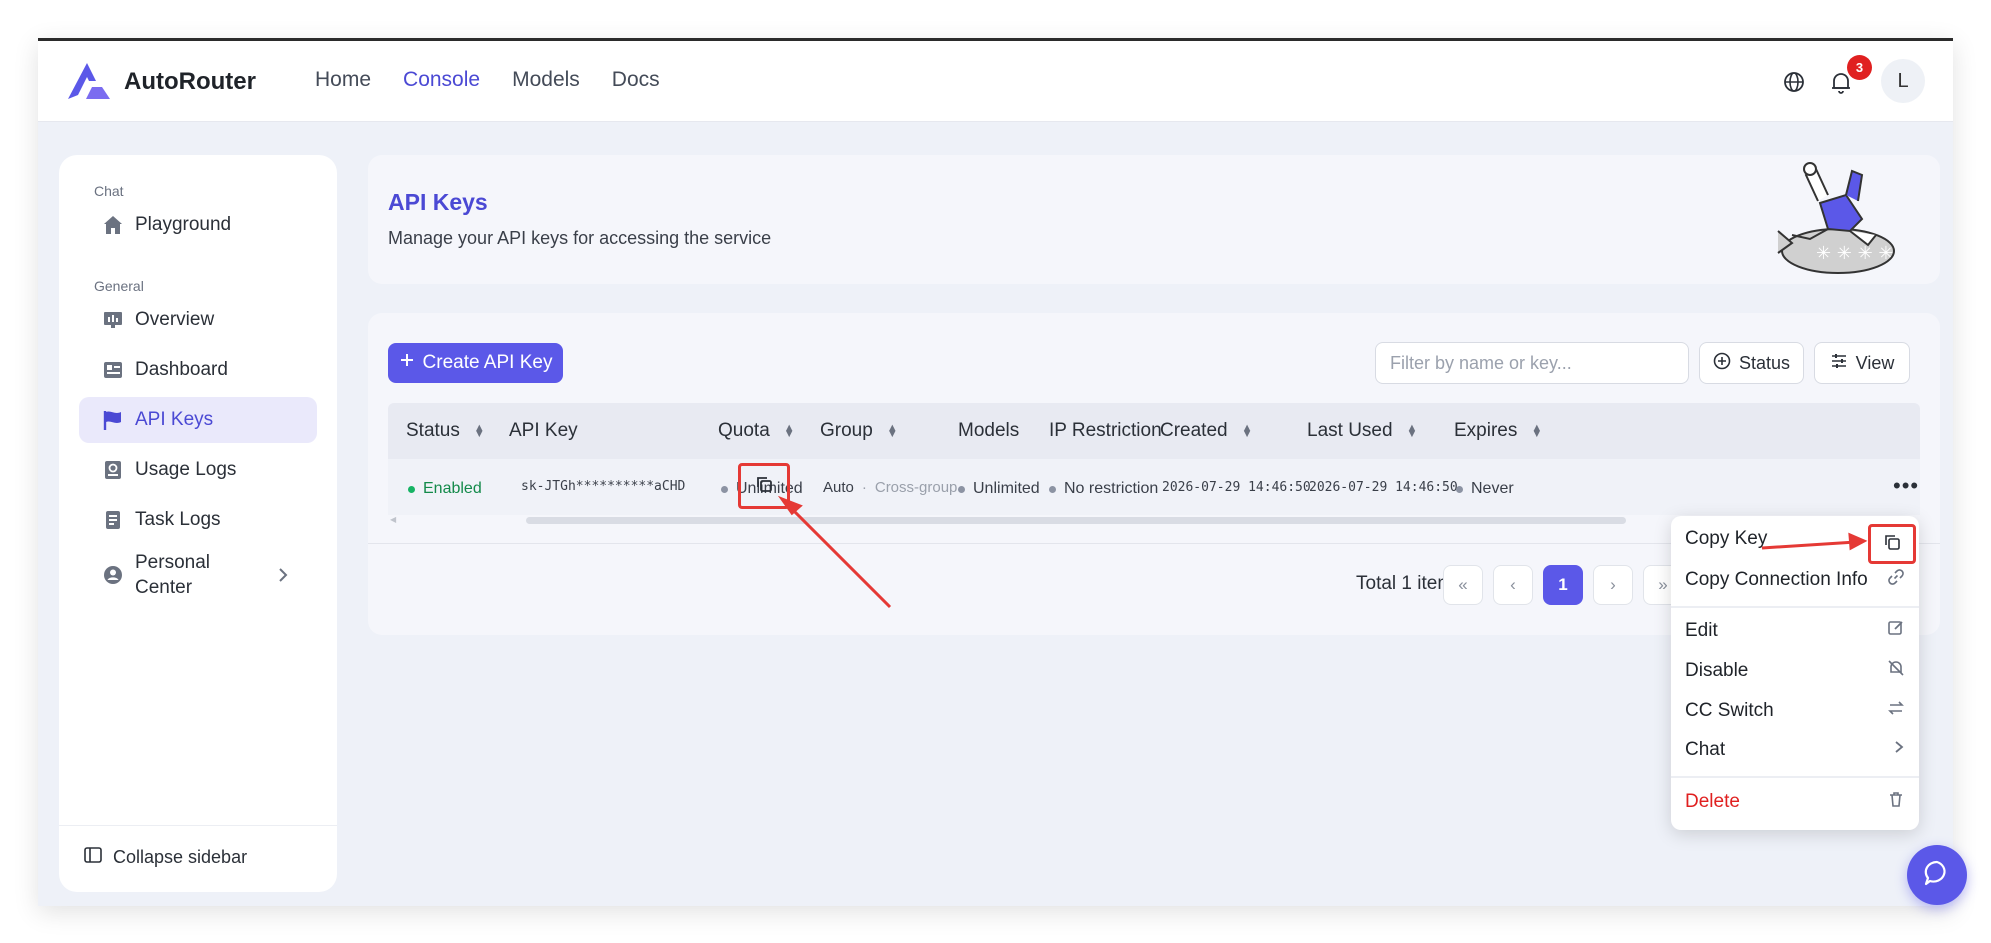  What do you see at coordinates (438, 202) in the screenshot?
I see `page-title: API Keys` at bounding box center [438, 202].